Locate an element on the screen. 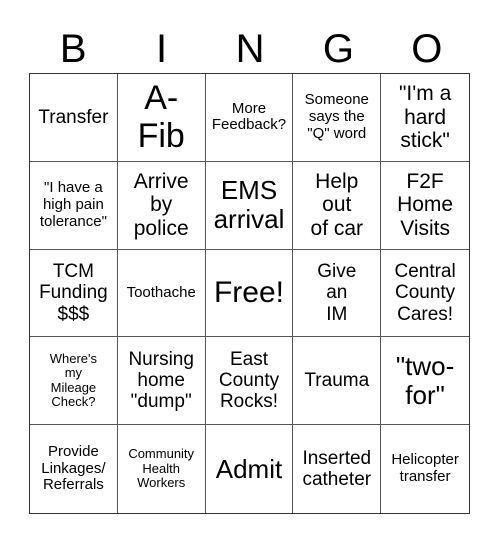 The height and width of the screenshot is (544, 500). header-letter-n: N is located at coordinates (250, 49).